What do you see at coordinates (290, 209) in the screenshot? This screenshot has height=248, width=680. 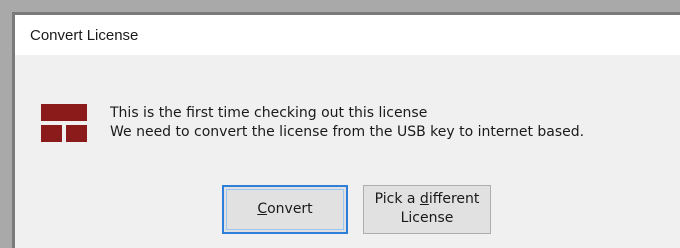 I see `convert-button-label: onvert` at bounding box center [290, 209].